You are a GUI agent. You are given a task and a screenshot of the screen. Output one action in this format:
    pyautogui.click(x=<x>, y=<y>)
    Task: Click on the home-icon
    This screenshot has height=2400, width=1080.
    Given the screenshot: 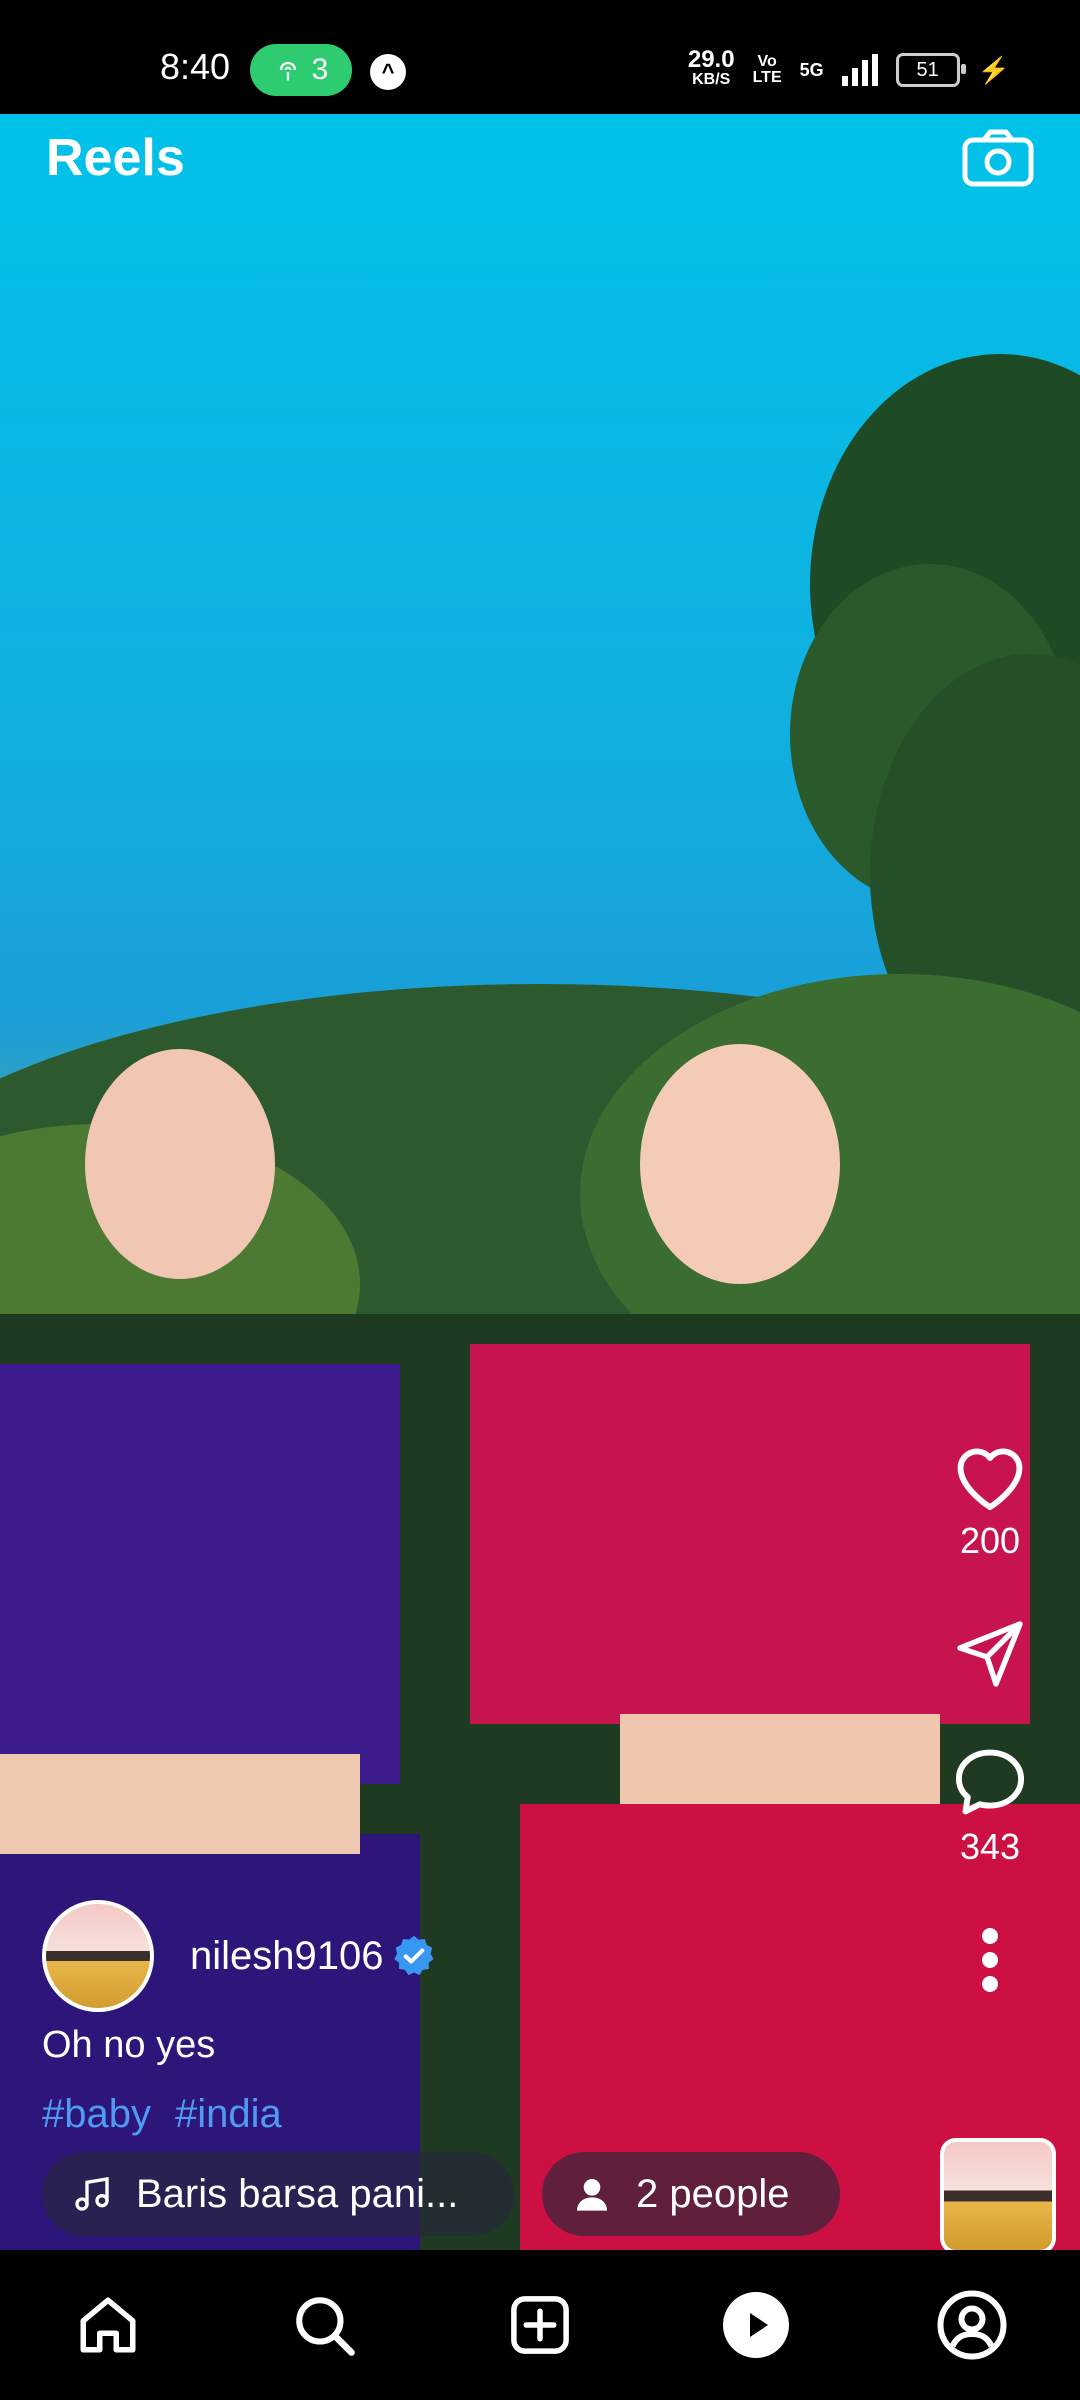 What is the action you would take?
    pyautogui.click(x=108, y=2325)
    